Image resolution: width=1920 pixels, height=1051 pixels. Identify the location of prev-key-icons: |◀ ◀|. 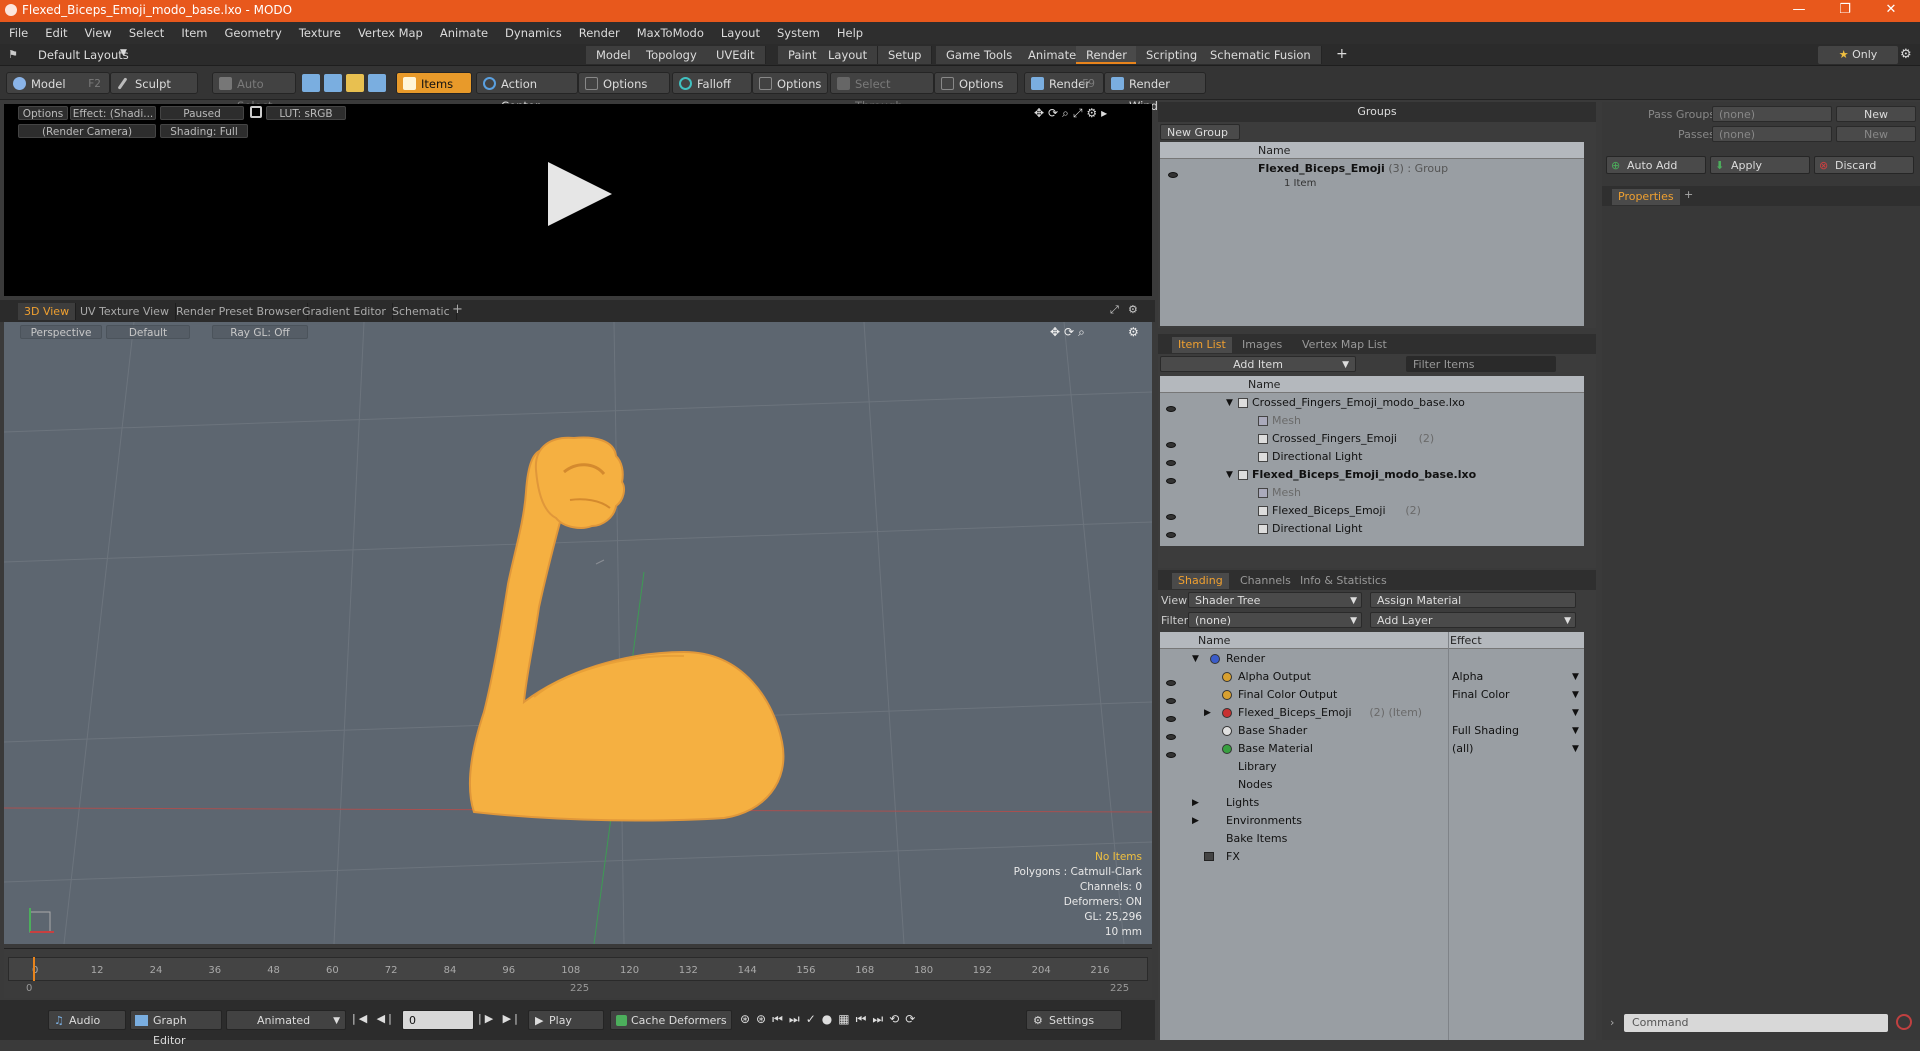
(373, 1018).